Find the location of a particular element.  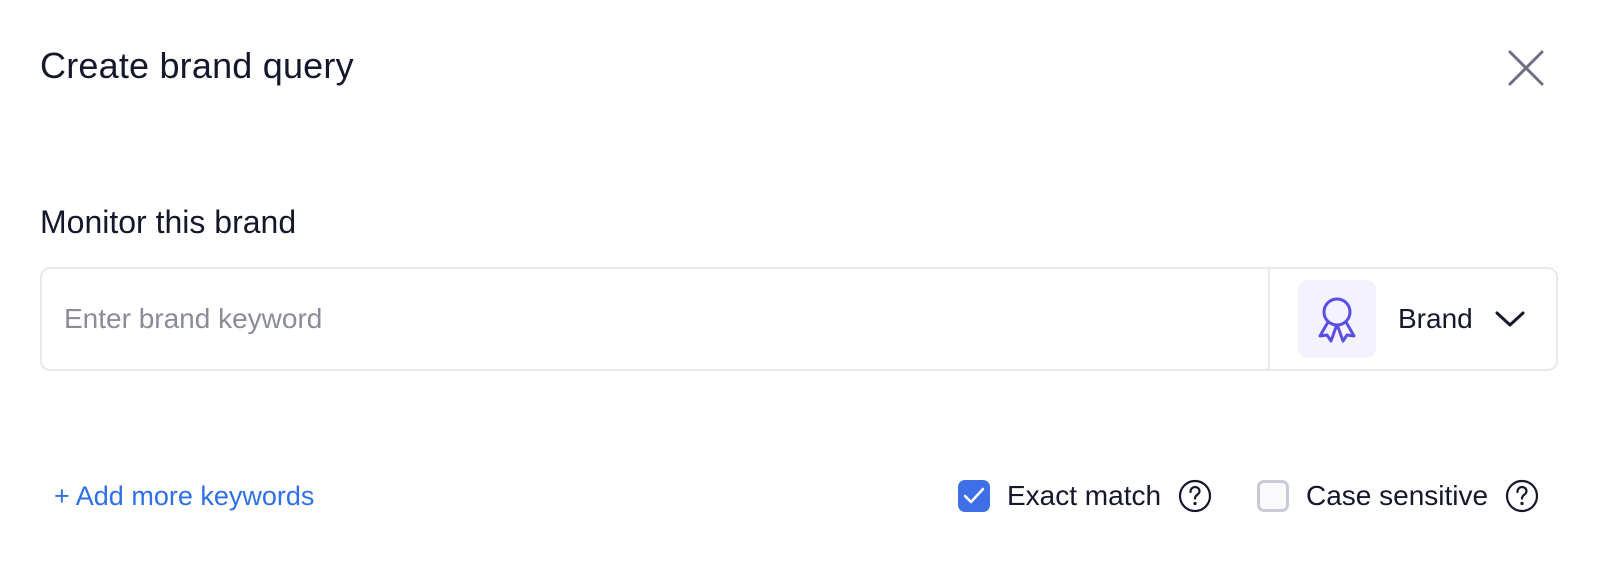

award-ribbon-icon is located at coordinates (1337, 320).